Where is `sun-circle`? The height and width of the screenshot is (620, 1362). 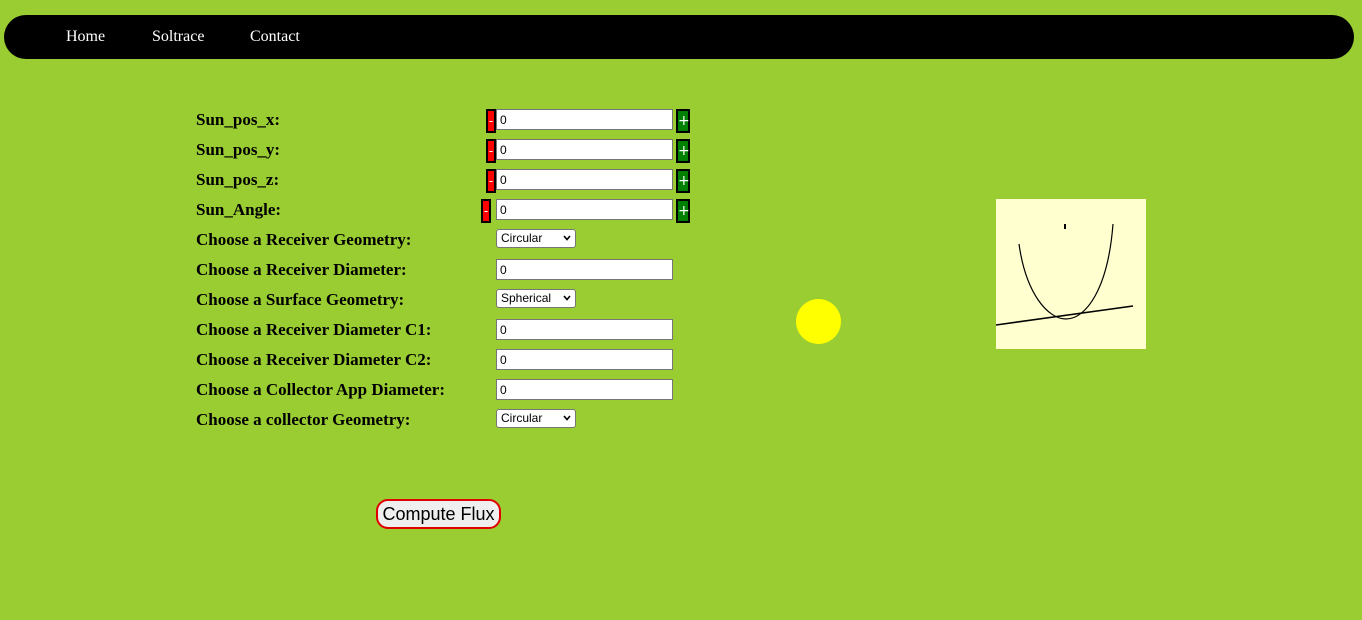 sun-circle is located at coordinates (818, 321).